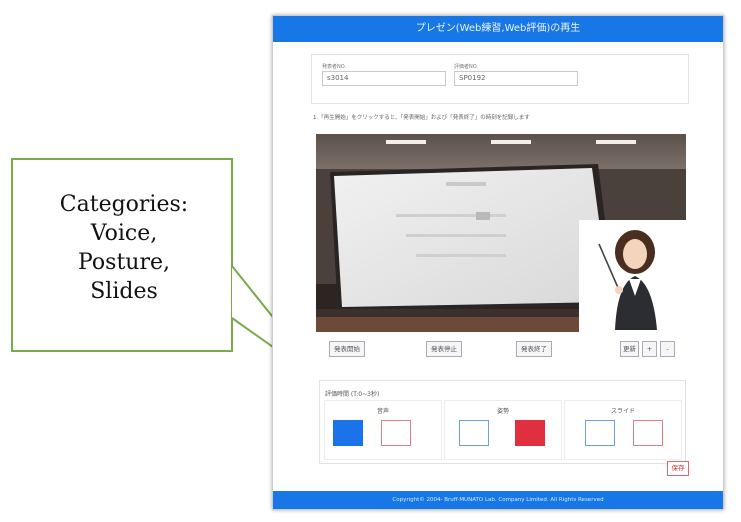 Image resolution: width=741 pixels, height=522 pixels. Describe the element at coordinates (334, 67) in the screenshot. I see `presenter-no-label: 発表者NO.` at that location.